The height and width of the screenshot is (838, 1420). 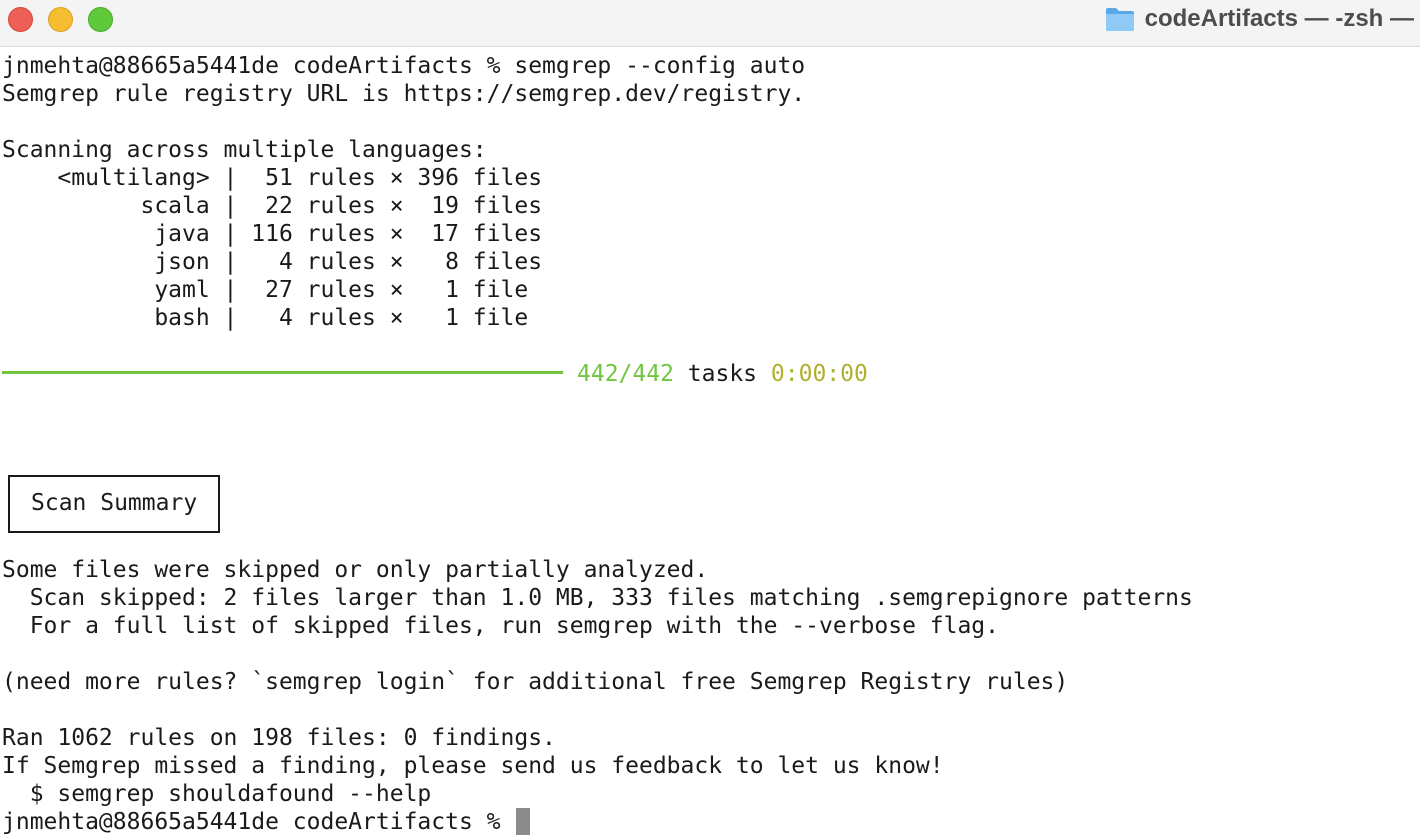 What do you see at coordinates (272, 262) in the screenshot?
I see `language-row-json: json | 4 rules × 8 files` at bounding box center [272, 262].